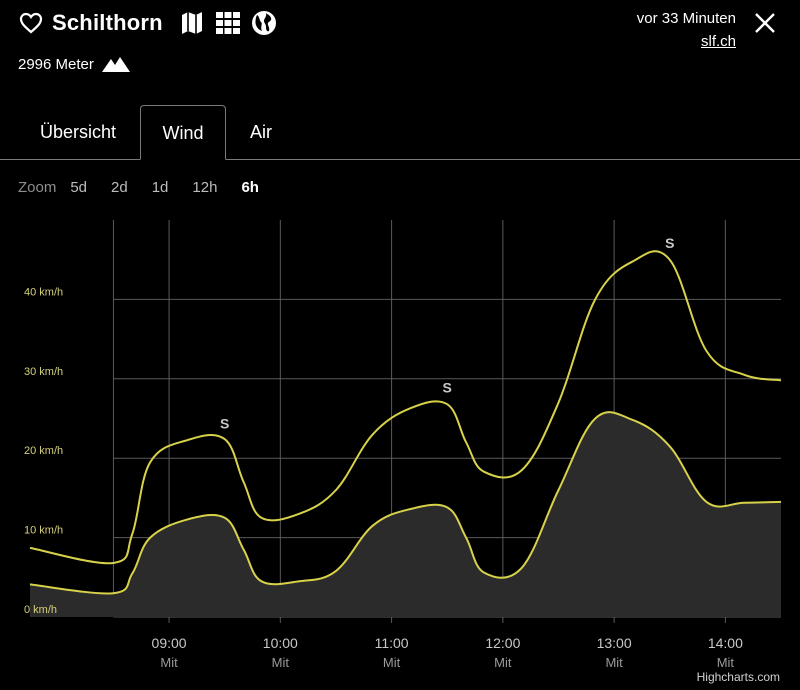  What do you see at coordinates (78, 132) in the screenshot?
I see `tab-overview: Übersicht` at bounding box center [78, 132].